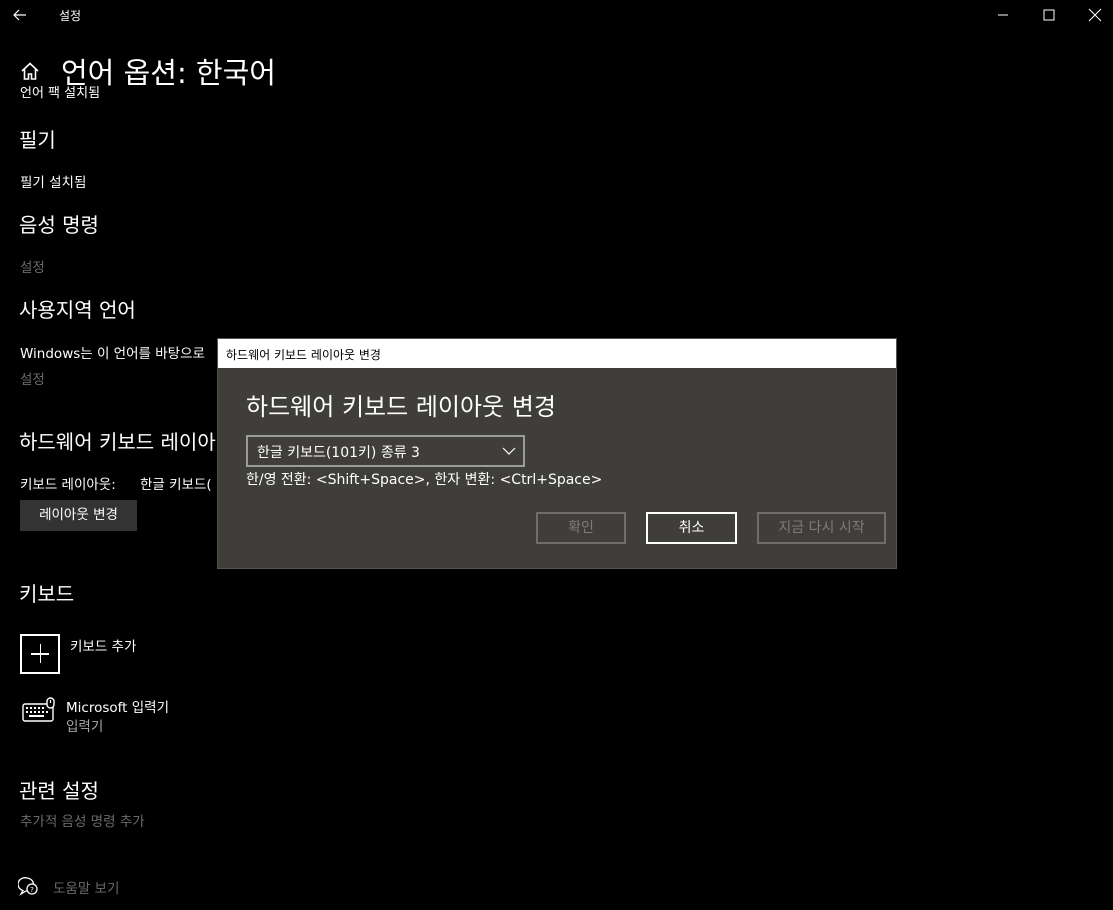  Describe the element at coordinates (581, 528) in the screenshot. I see `ok-button: 확인` at that location.